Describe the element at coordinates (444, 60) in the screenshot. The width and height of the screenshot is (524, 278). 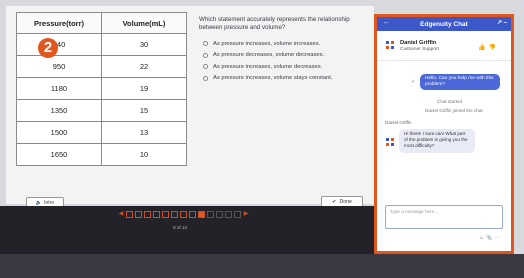
I see `divider` at that location.